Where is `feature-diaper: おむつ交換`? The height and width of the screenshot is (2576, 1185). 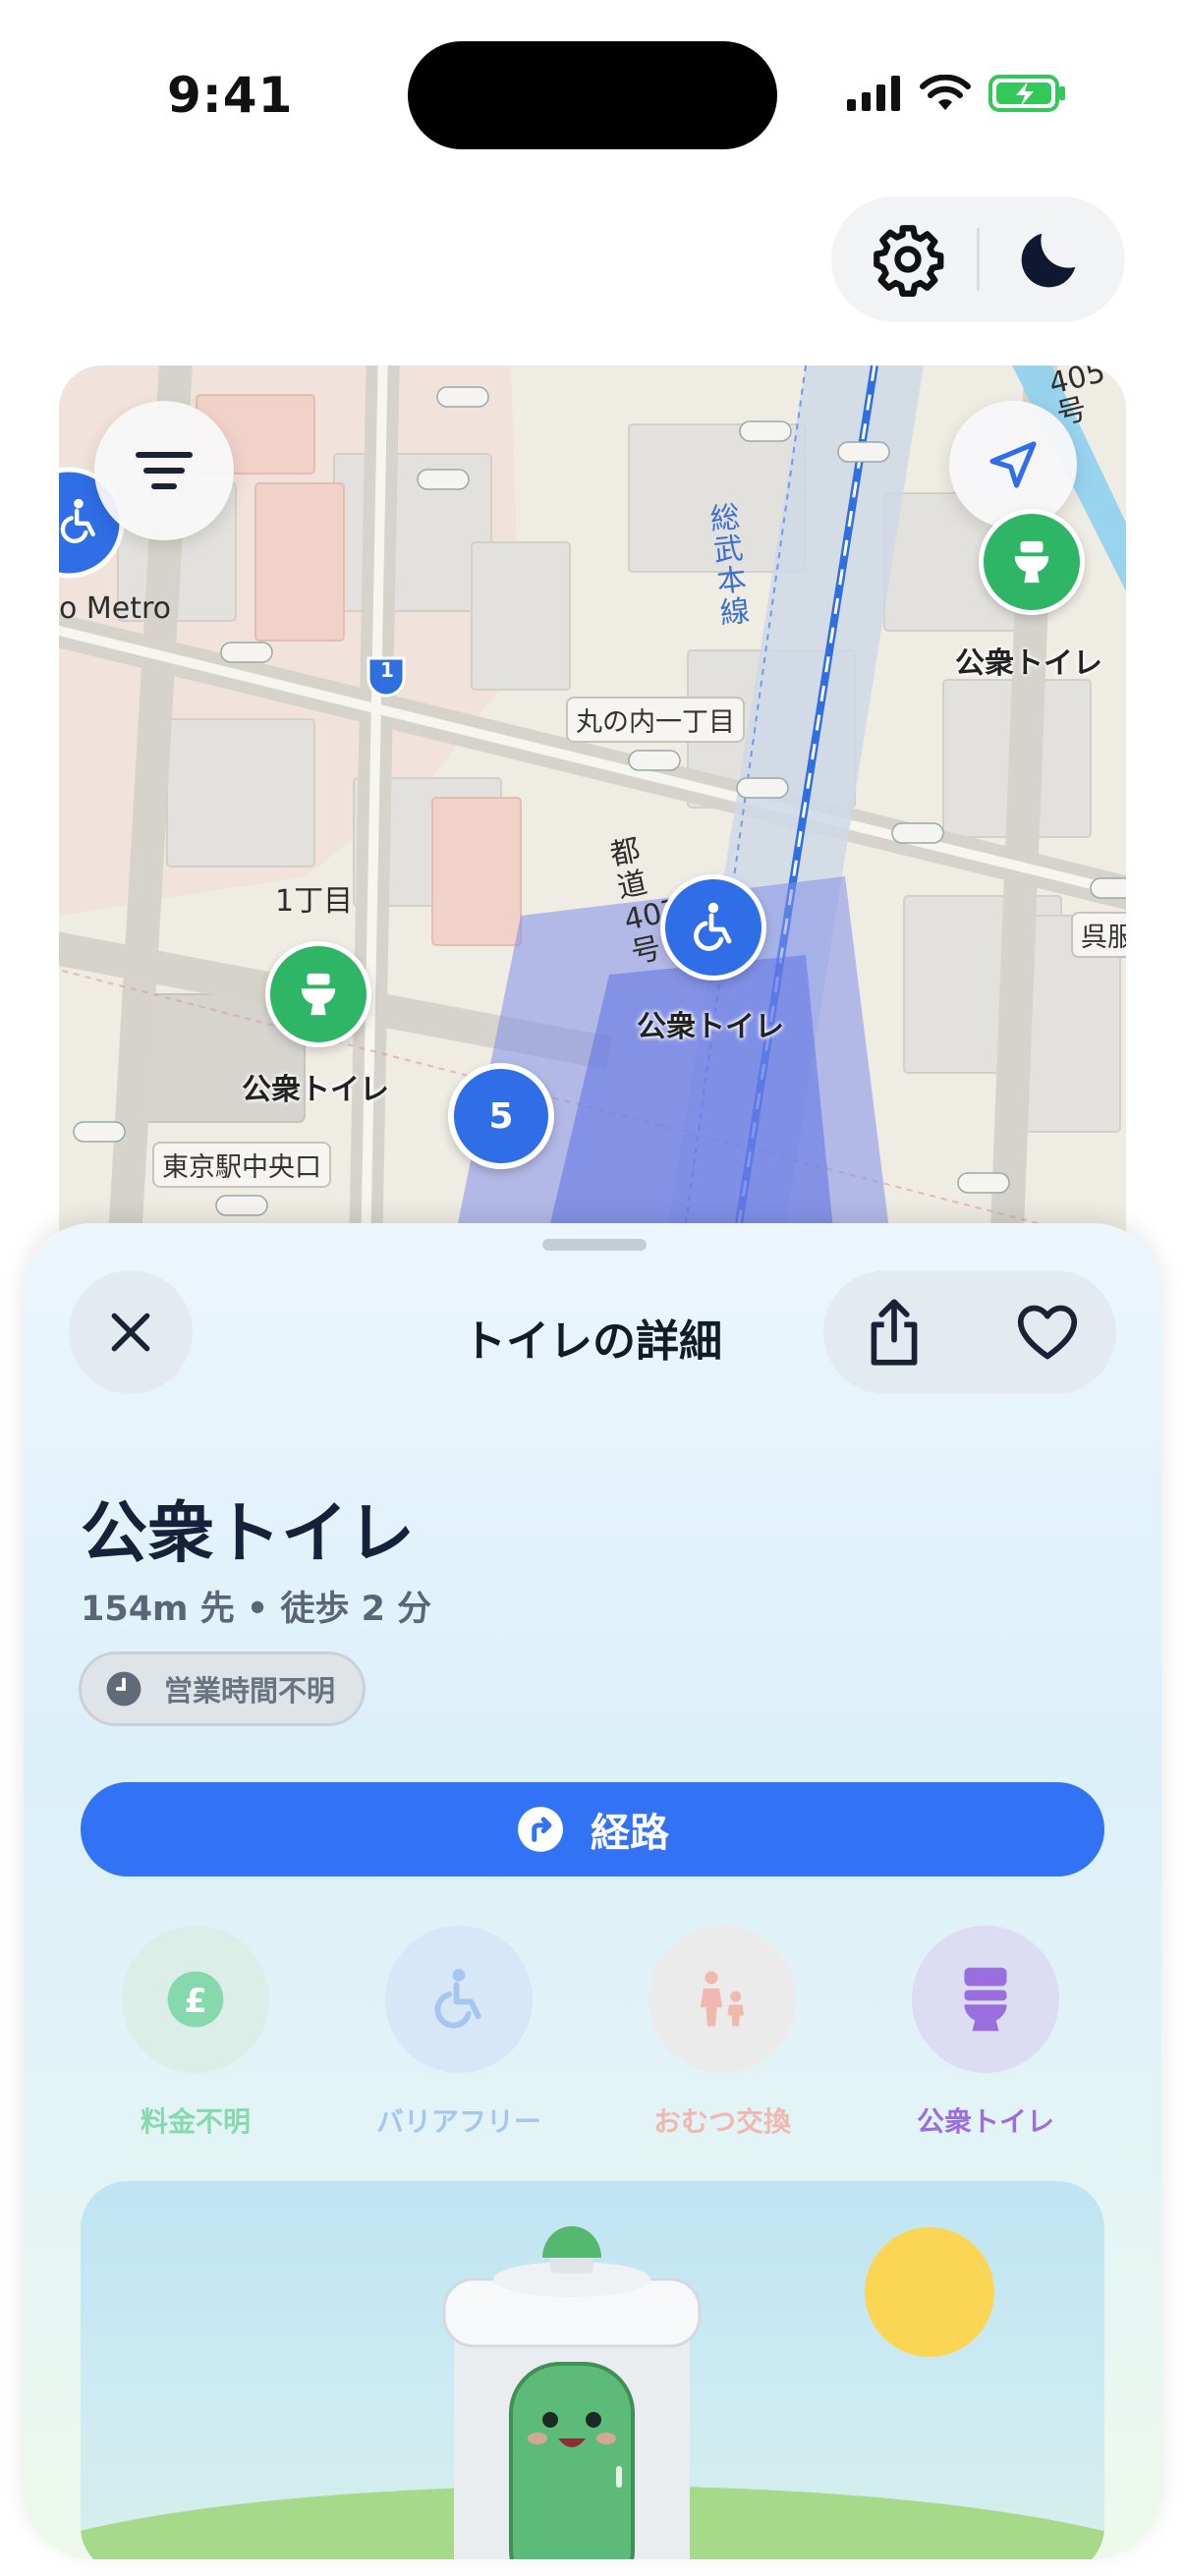 feature-diaper: おむつ交換 is located at coordinates (722, 2033).